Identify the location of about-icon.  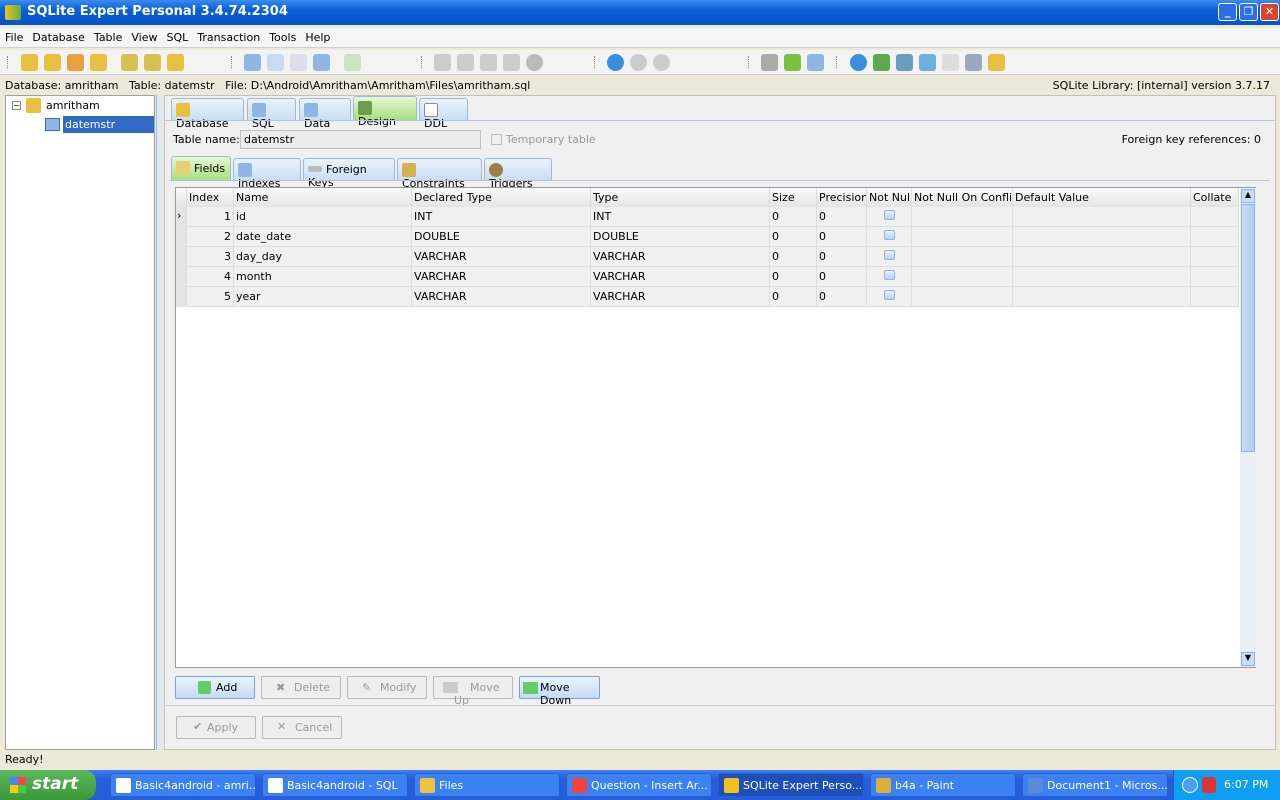
(996, 62).